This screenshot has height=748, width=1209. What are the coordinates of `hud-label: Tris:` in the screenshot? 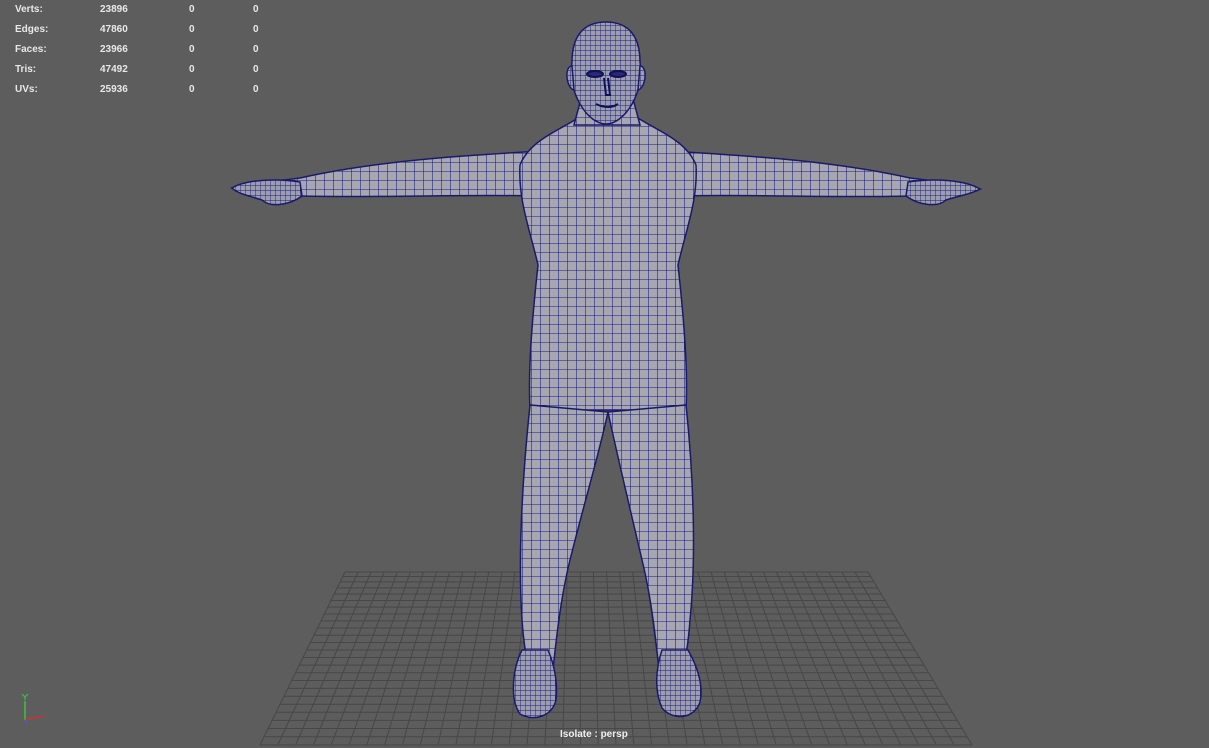 It's located at (26, 69).